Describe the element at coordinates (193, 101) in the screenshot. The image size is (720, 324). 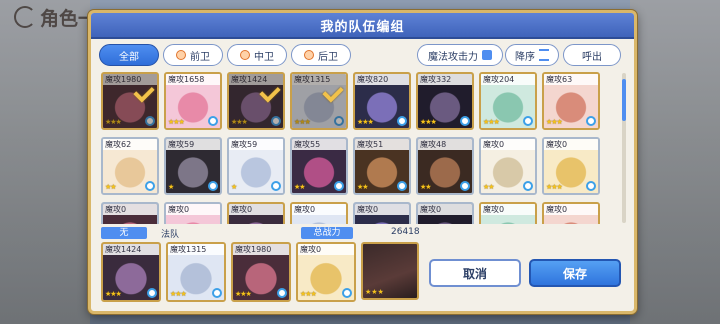
I see `roster-card: 魔攻1658 ★★★` at that location.